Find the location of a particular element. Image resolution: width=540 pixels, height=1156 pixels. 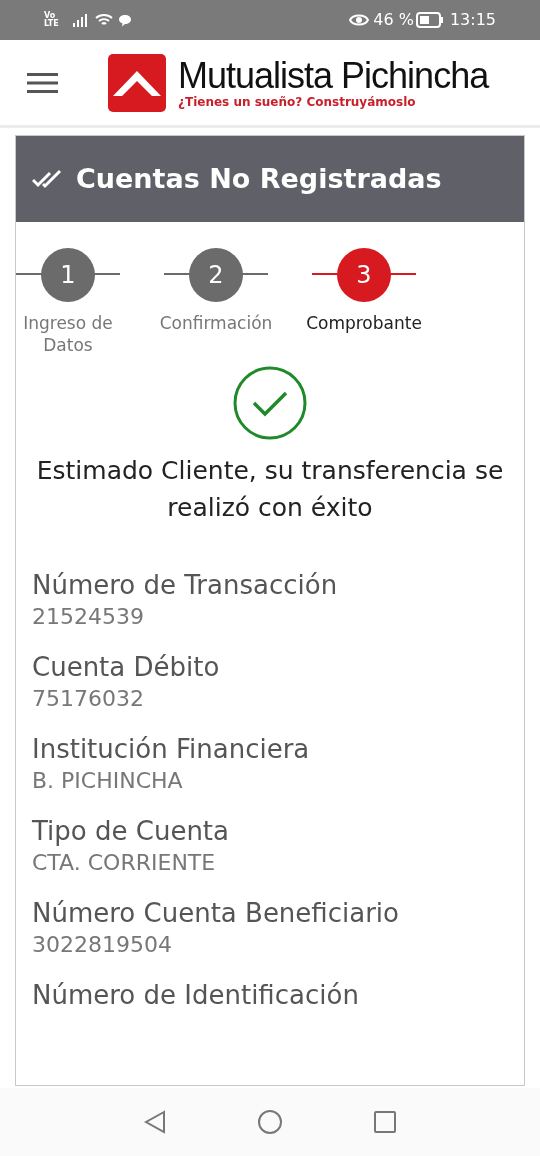

success-check-icon is located at coordinates (270, 403).